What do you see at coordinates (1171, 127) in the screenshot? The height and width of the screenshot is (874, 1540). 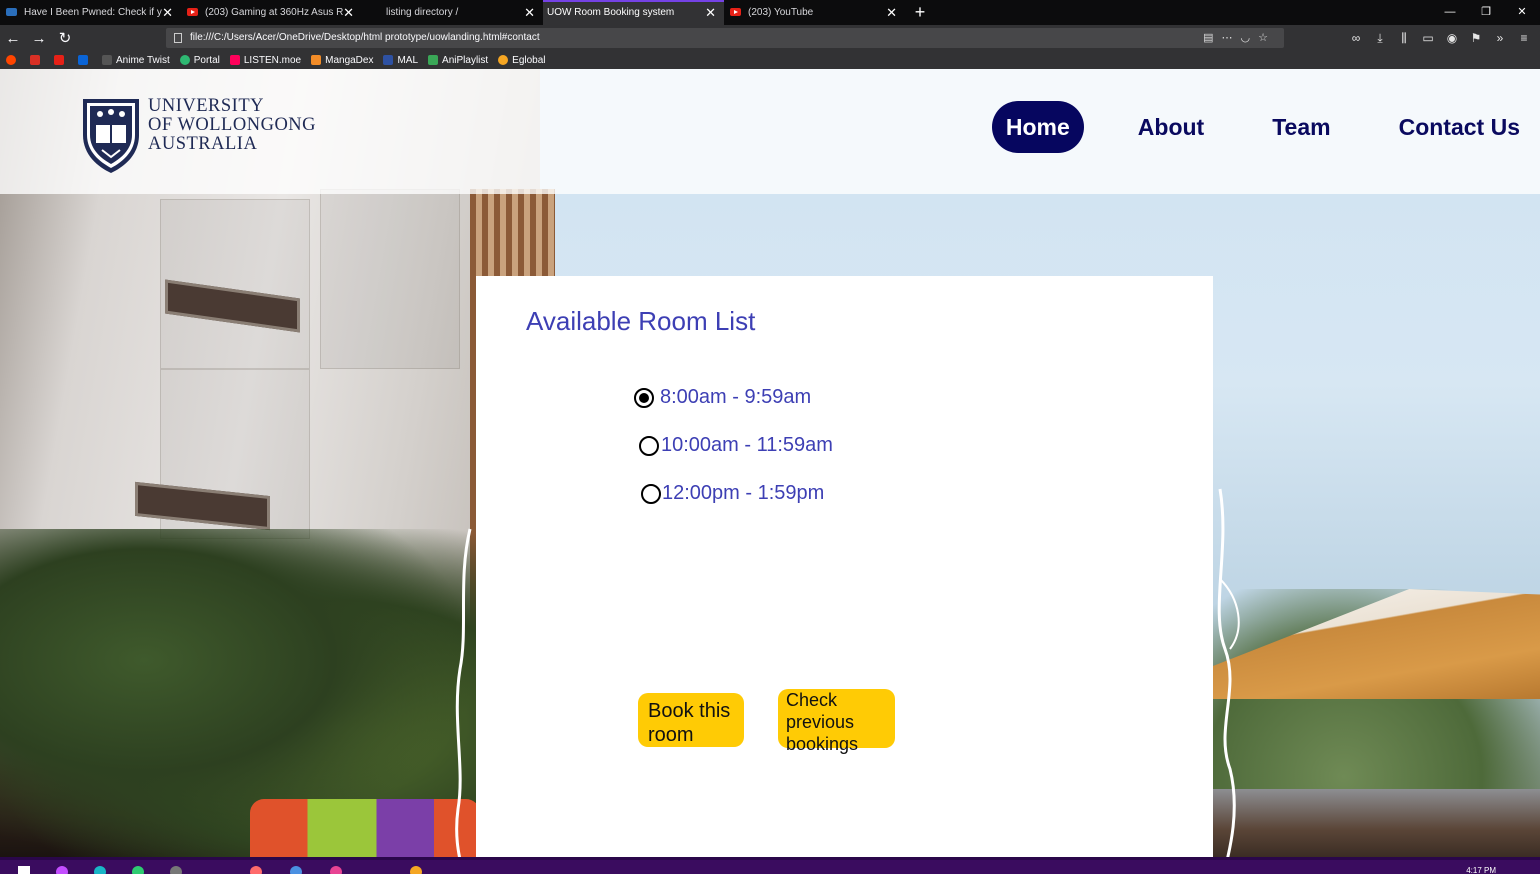 I see `nav-about: About` at bounding box center [1171, 127].